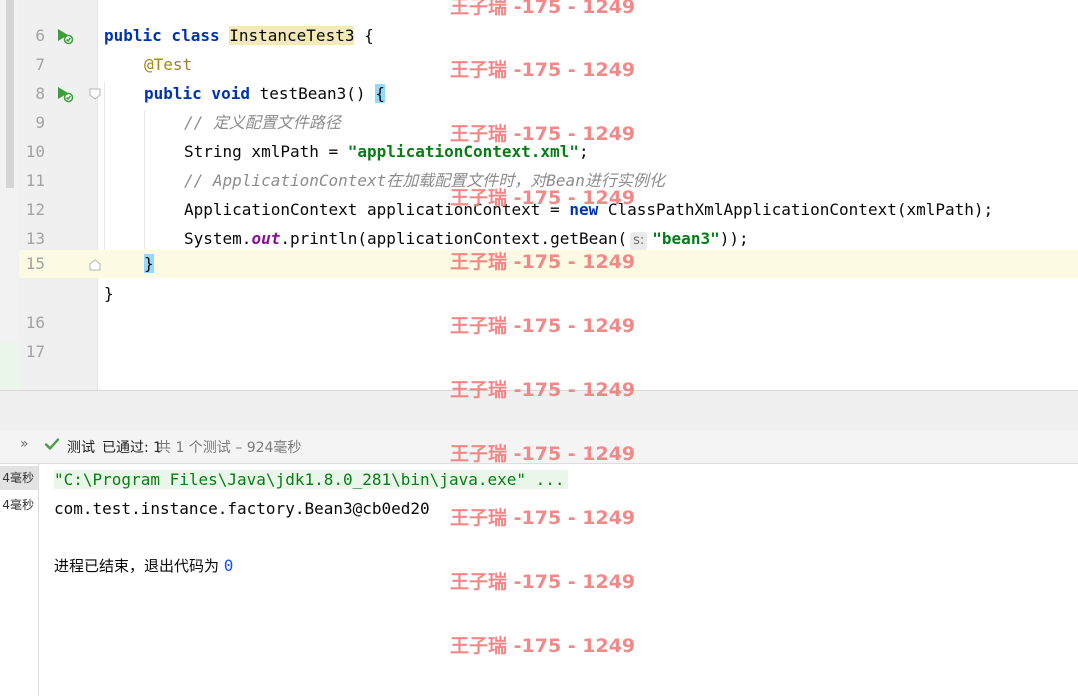 Image resolution: width=1078 pixels, height=696 pixels. Describe the element at coordinates (218, 238) in the screenshot. I see `code-token: System.` at that location.